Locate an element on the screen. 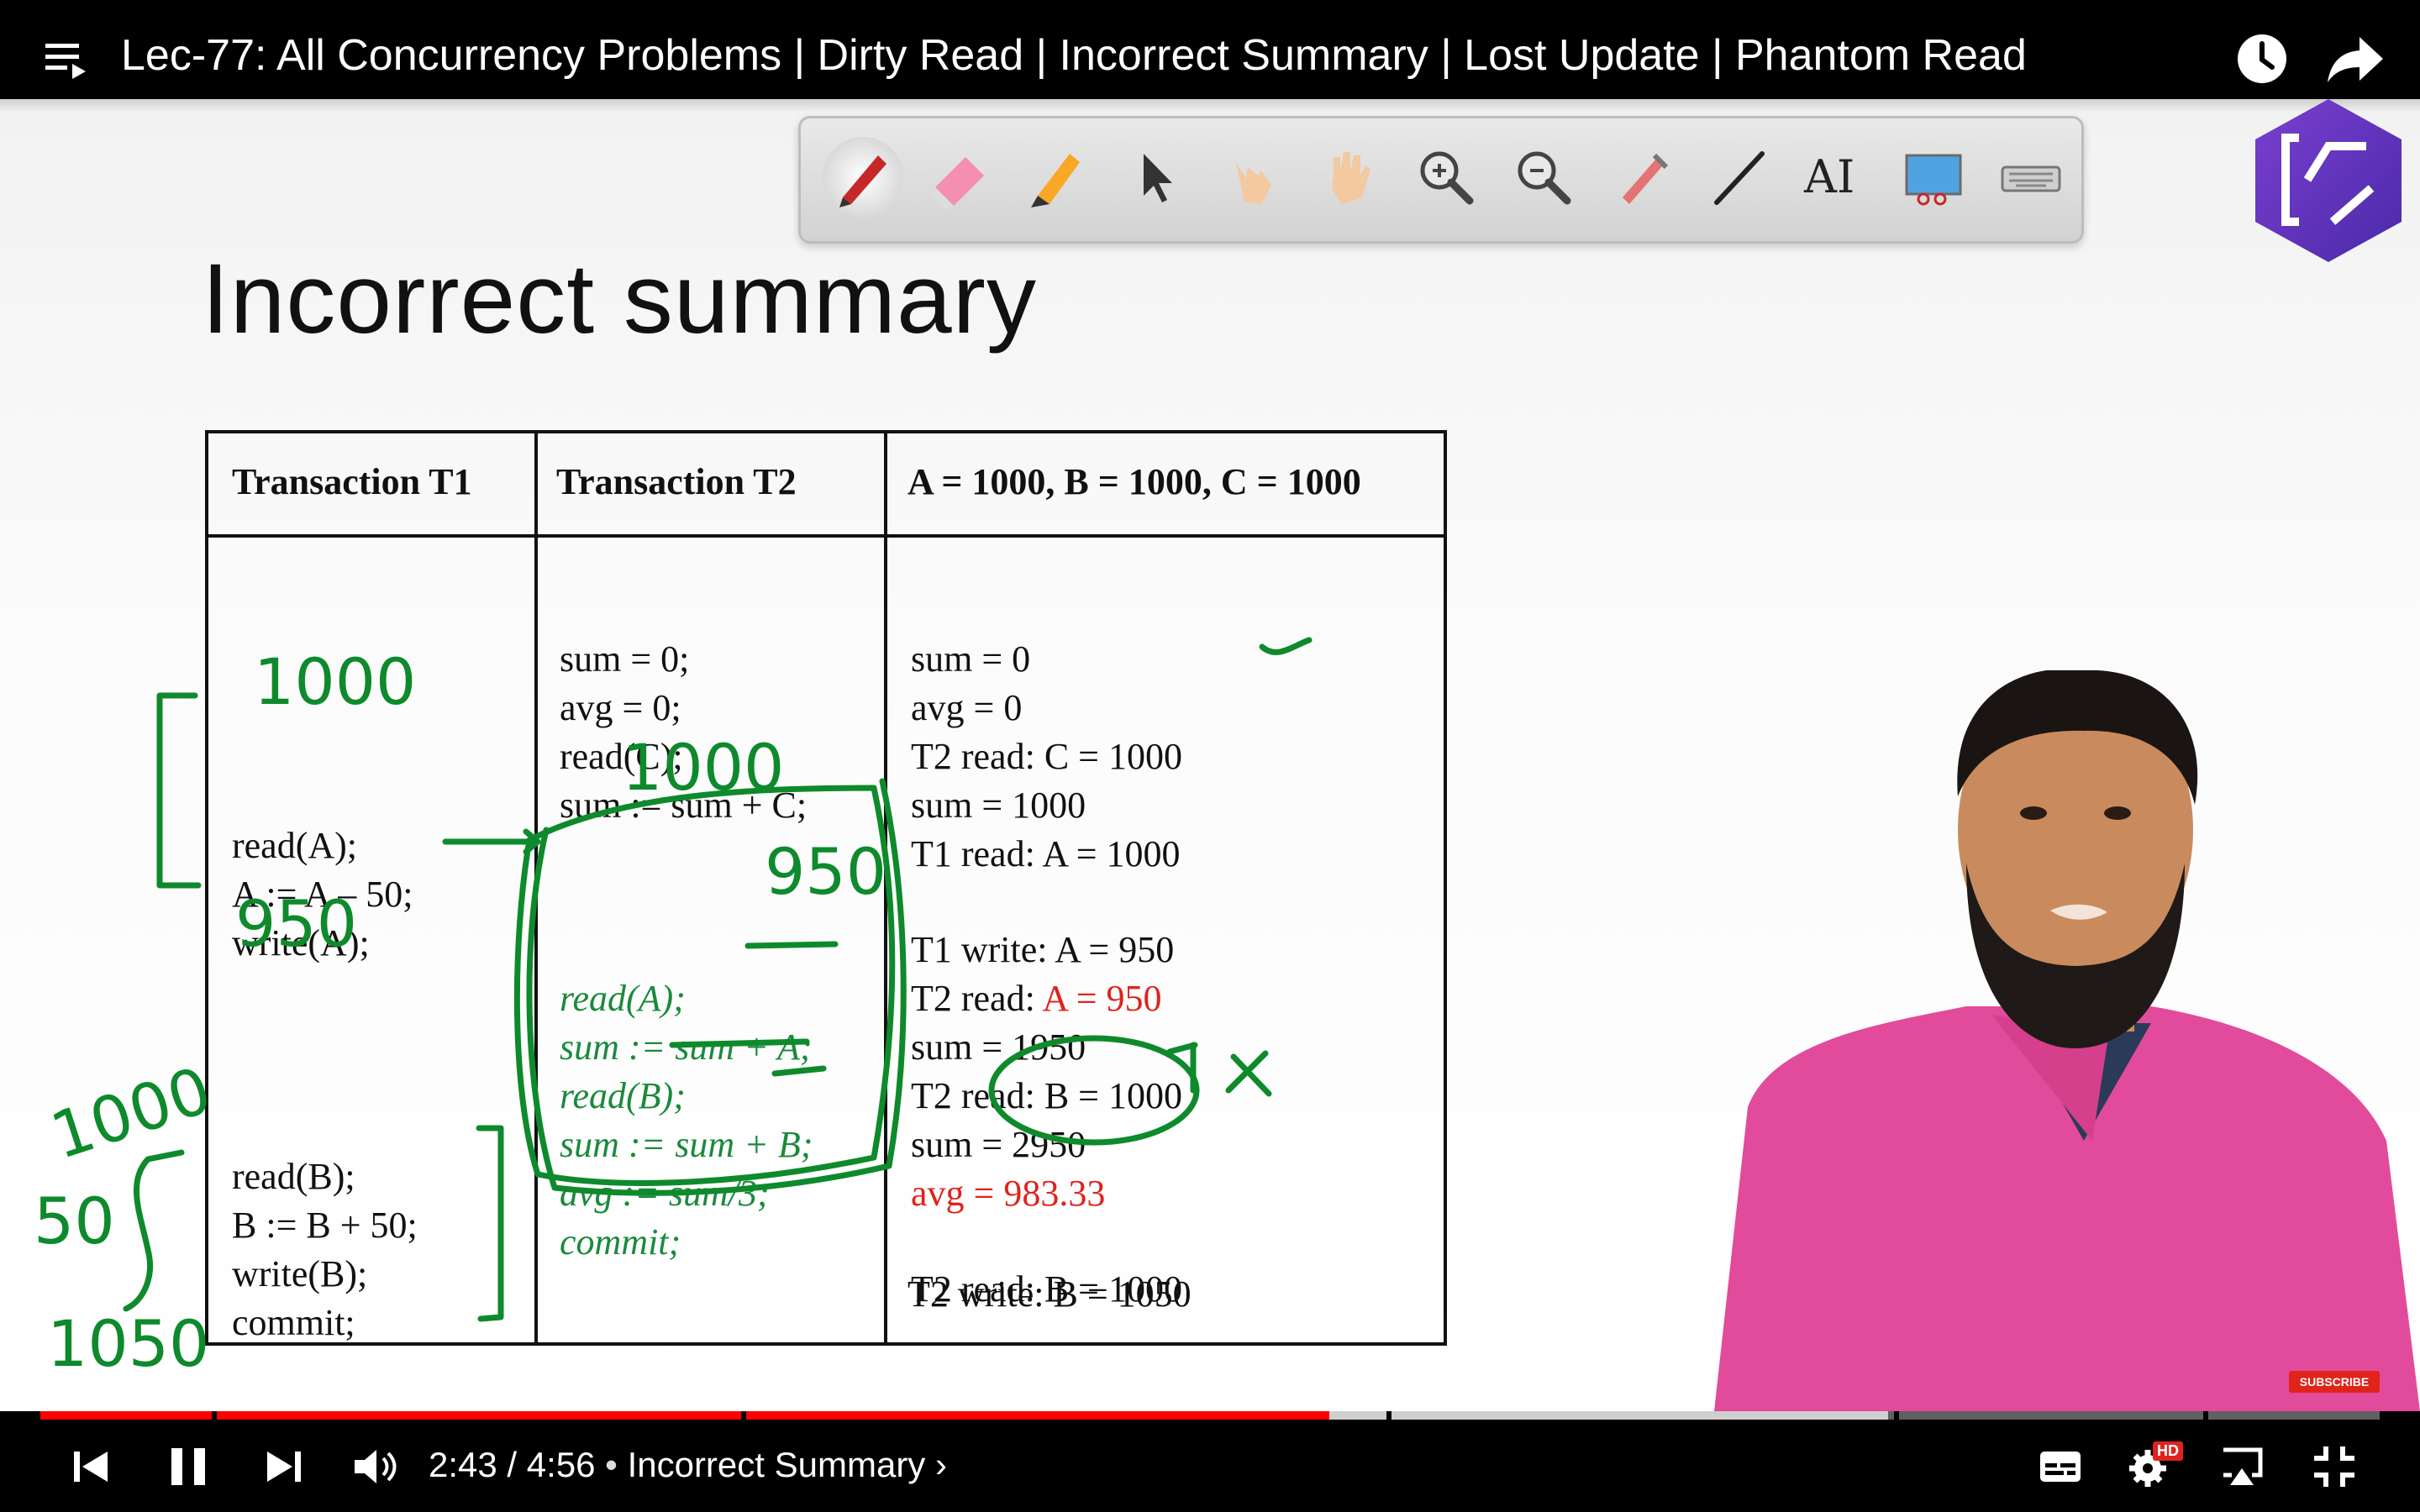 This screenshot has width=2420, height=1512. t2-line: read(C); is located at coordinates (621, 756).